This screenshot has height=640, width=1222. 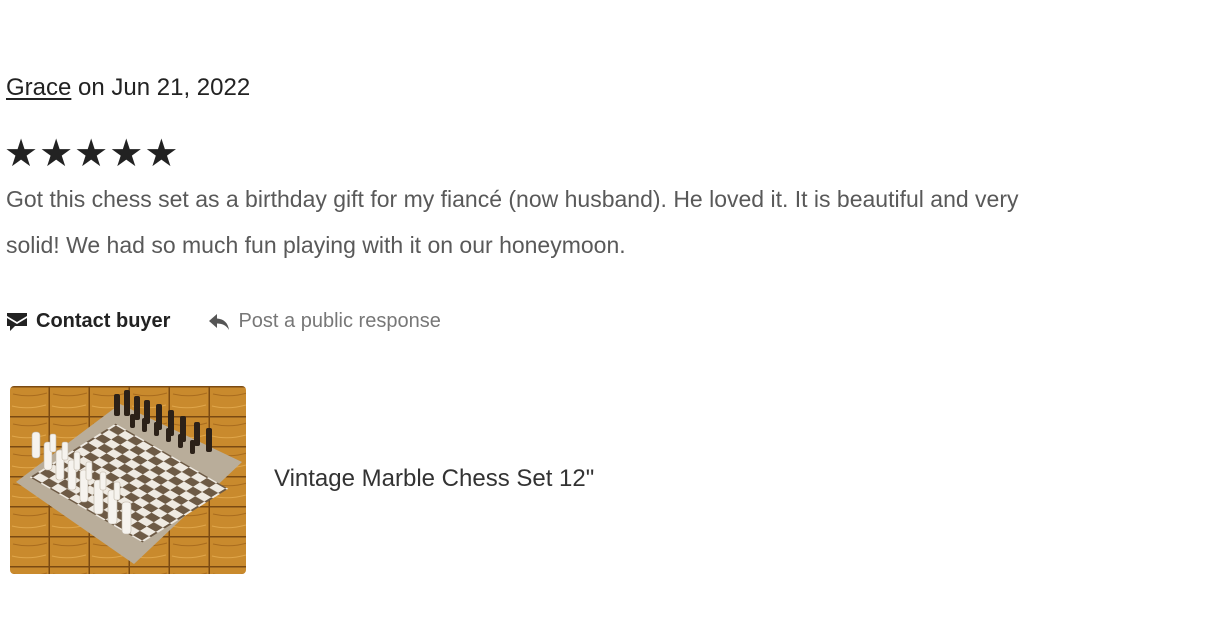 I want to click on review-date: on Jun 21, 2022, so click(x=161, y=87).